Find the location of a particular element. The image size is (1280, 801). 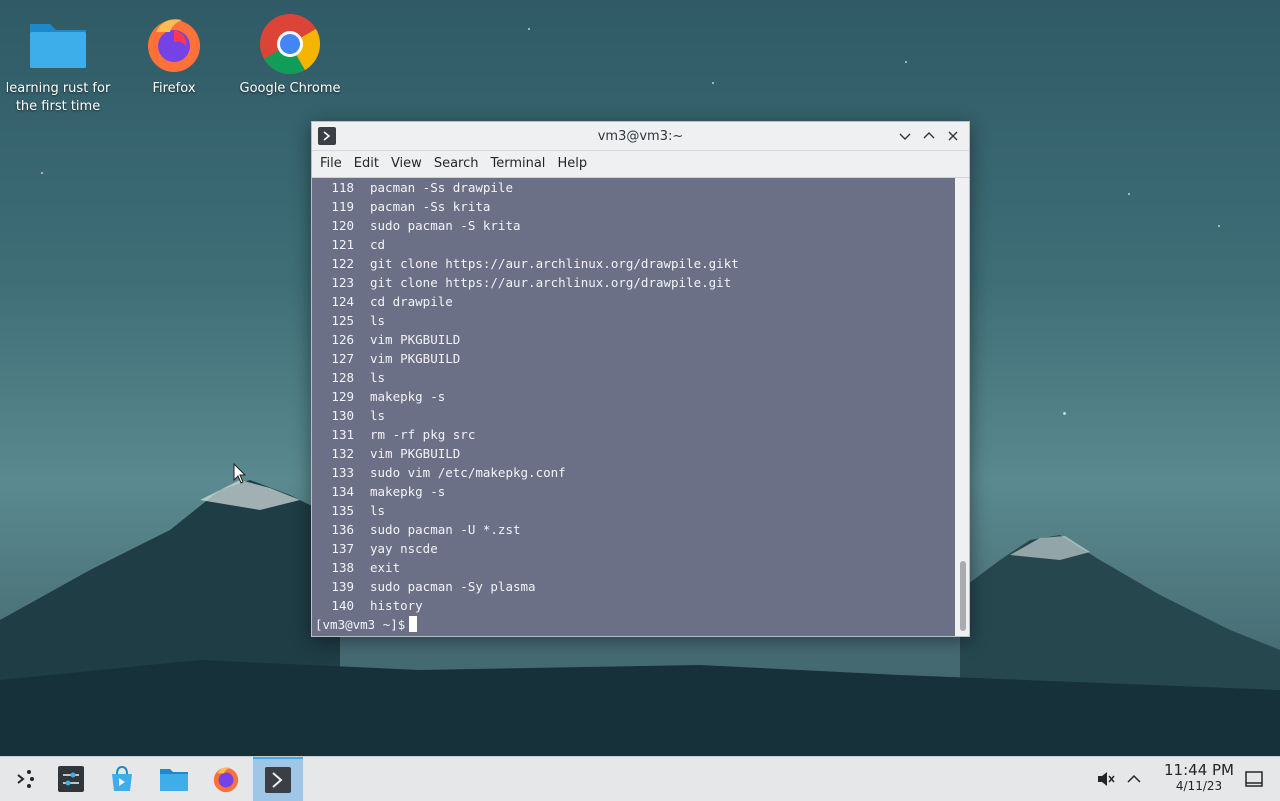

menu-bar: File Edit View Search Terminal Help is located at coordinates (640, 164).